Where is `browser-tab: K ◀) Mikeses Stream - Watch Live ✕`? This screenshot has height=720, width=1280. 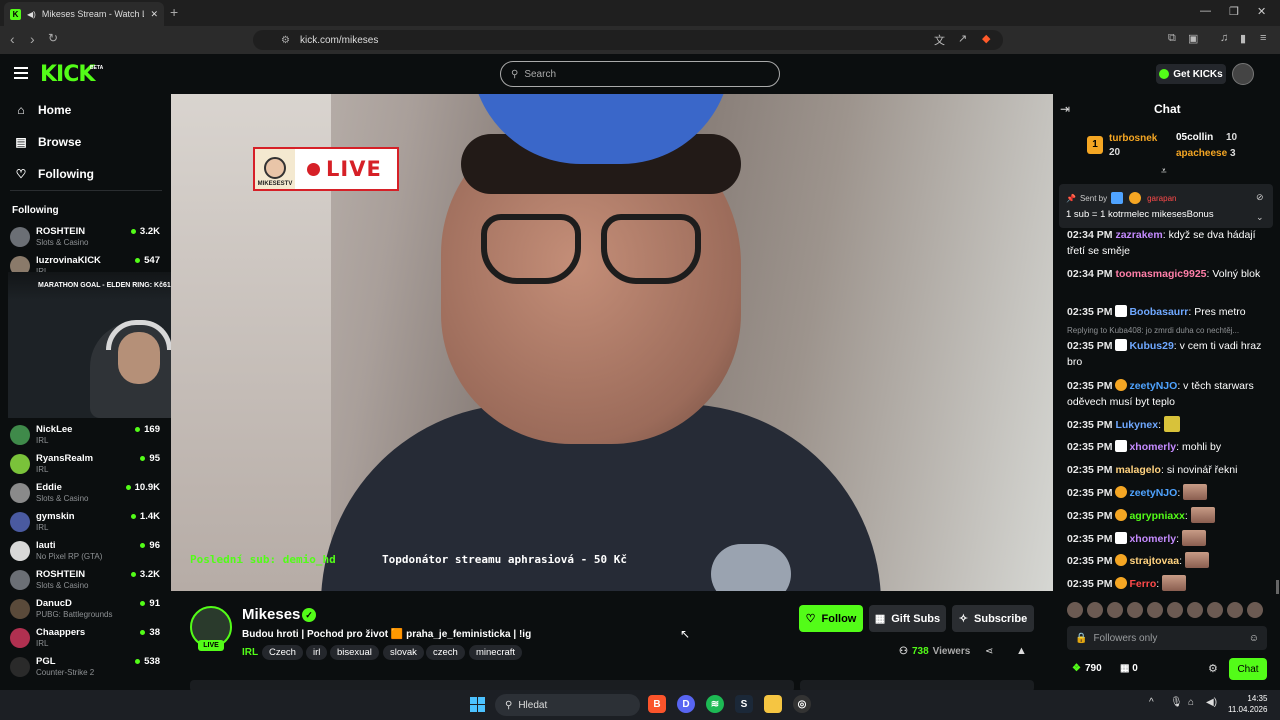
browser-tab: K ◀) Mikeses Stream - Watch Live ✕ is located at coordinates (84, 14).